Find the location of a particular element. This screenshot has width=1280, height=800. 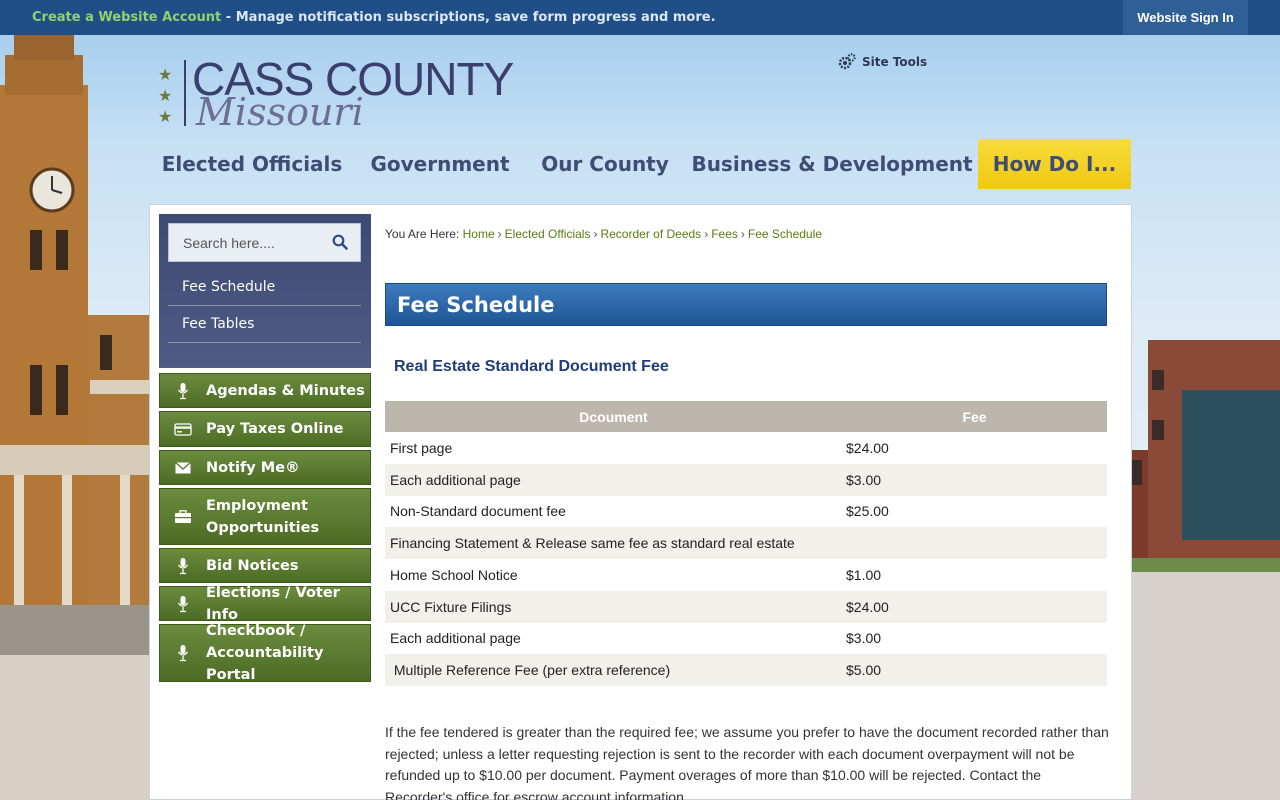

breadcrumb-home: Home is located at coordinates (479, 234).